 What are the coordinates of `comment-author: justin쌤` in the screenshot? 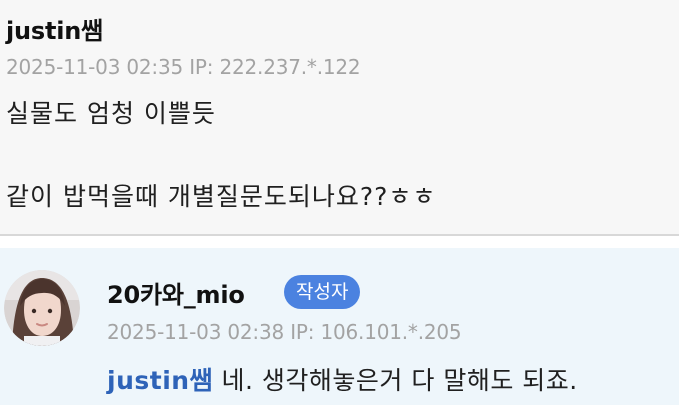 It's located at (54, 28).